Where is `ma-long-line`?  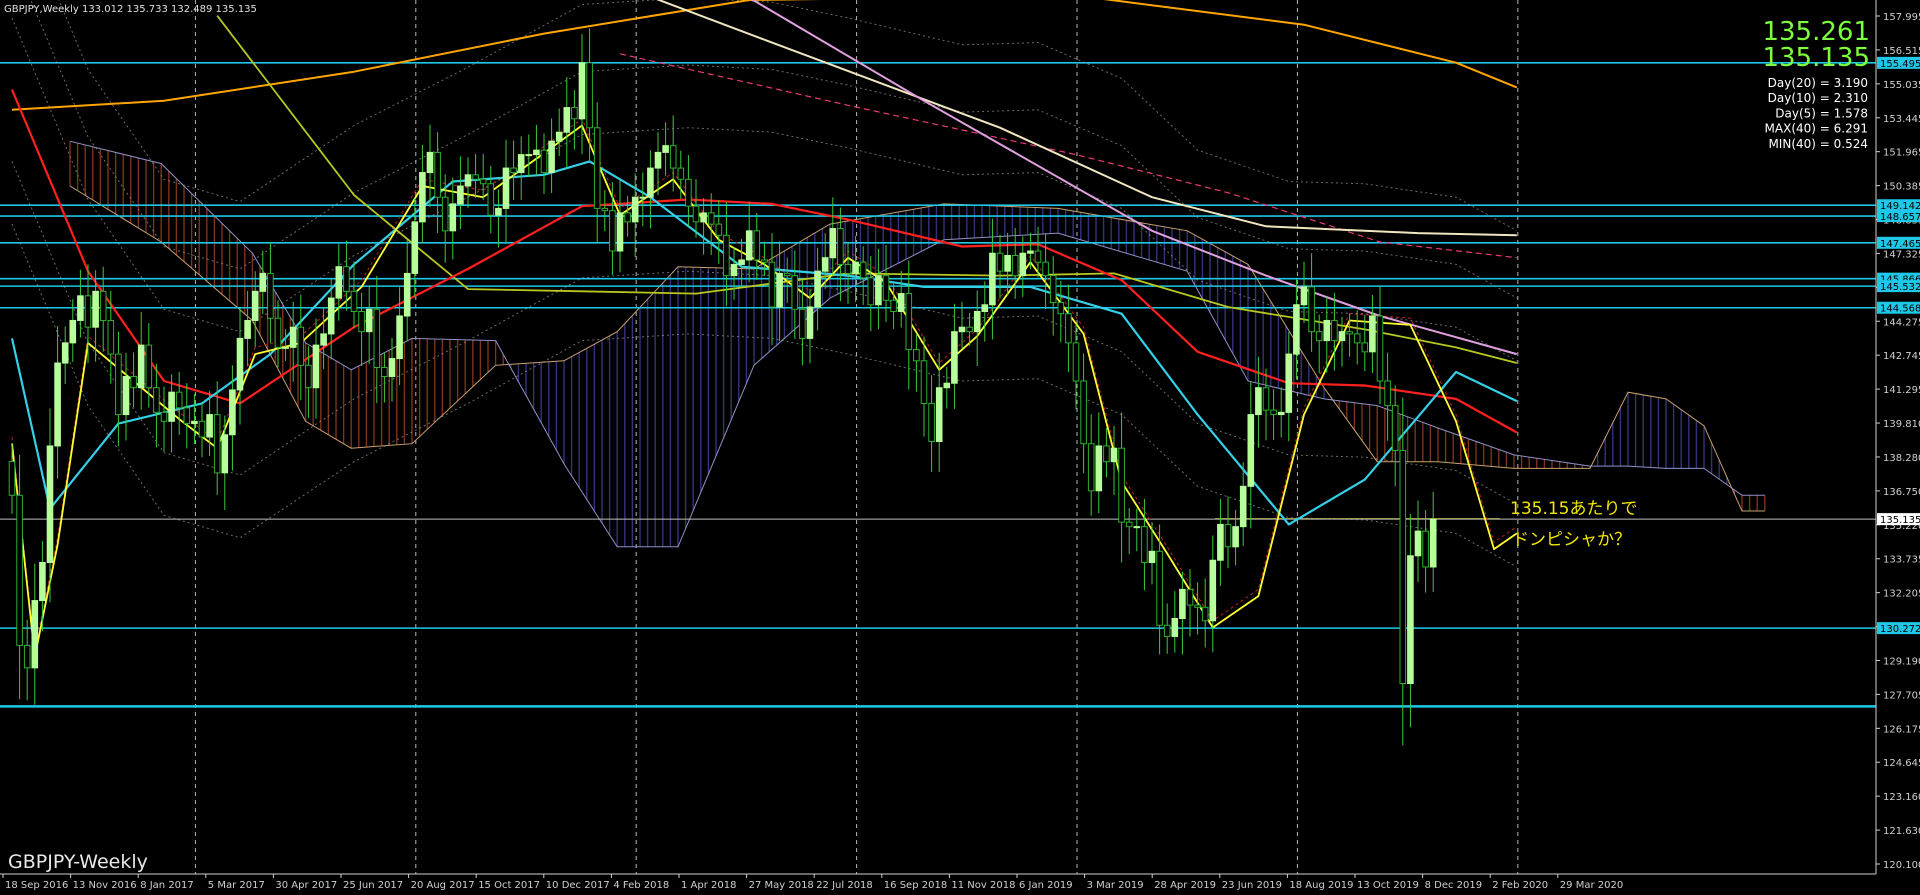
ma-long-line is located at coordinates (764, 55).